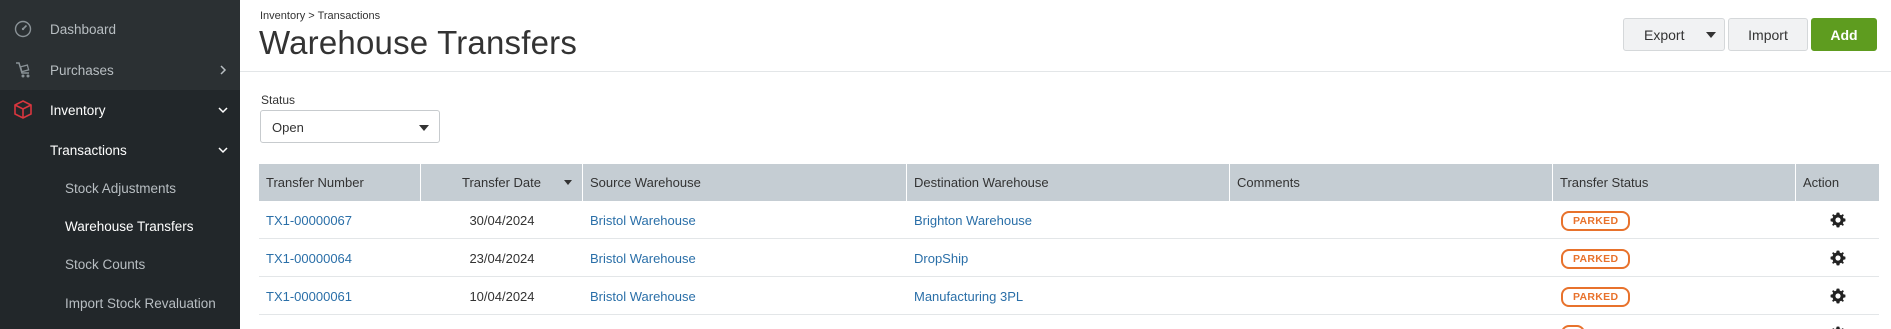  I want to click on sidebar-item-label: Dashboard, so click(83, 29).